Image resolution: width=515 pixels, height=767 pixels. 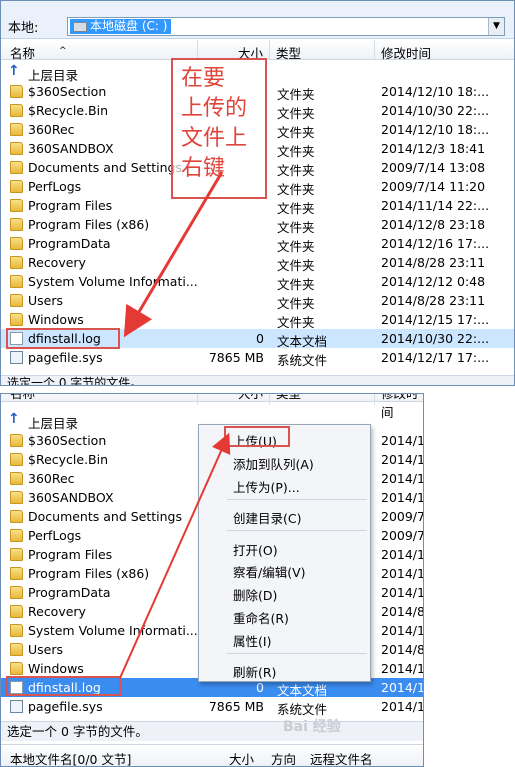 I want to click on row-modified: 2014/8, so click(x=402, y=649).